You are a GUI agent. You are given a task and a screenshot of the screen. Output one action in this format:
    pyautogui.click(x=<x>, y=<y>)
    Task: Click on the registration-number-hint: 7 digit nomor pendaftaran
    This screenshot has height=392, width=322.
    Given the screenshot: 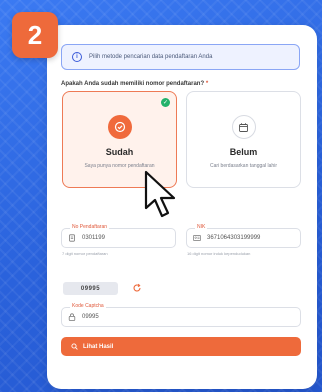 What is the action you would take?
    pyautogui.click(x=85, y=253)
    